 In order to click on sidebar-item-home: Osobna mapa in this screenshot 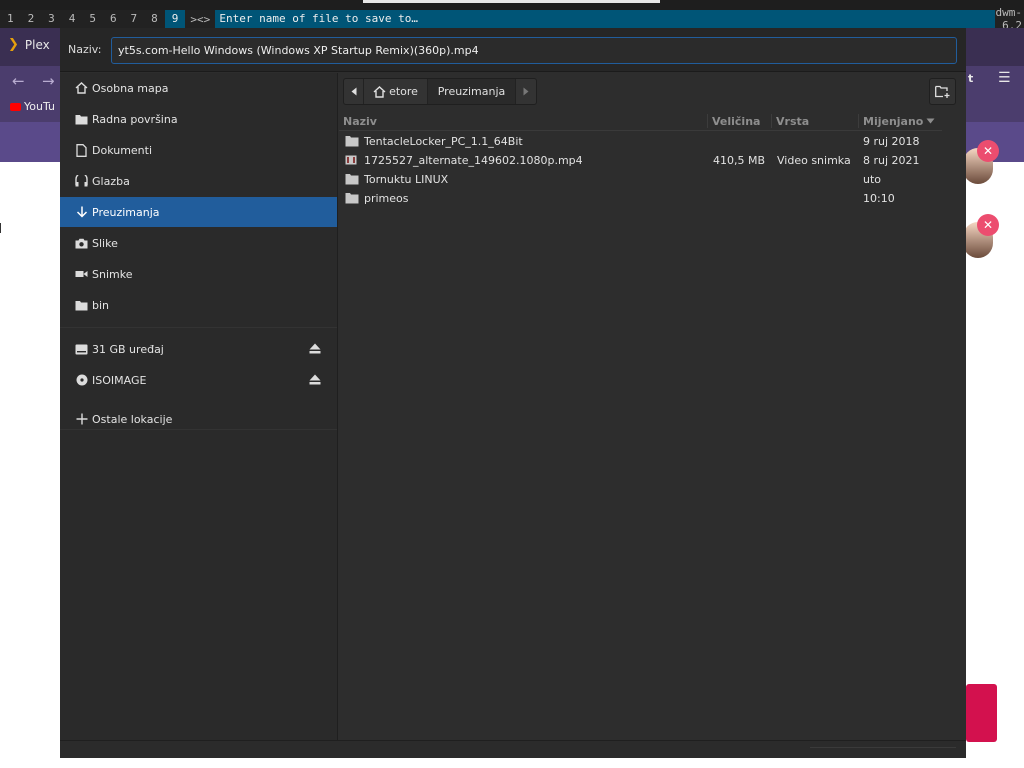, I will do `click(198, 88)`.